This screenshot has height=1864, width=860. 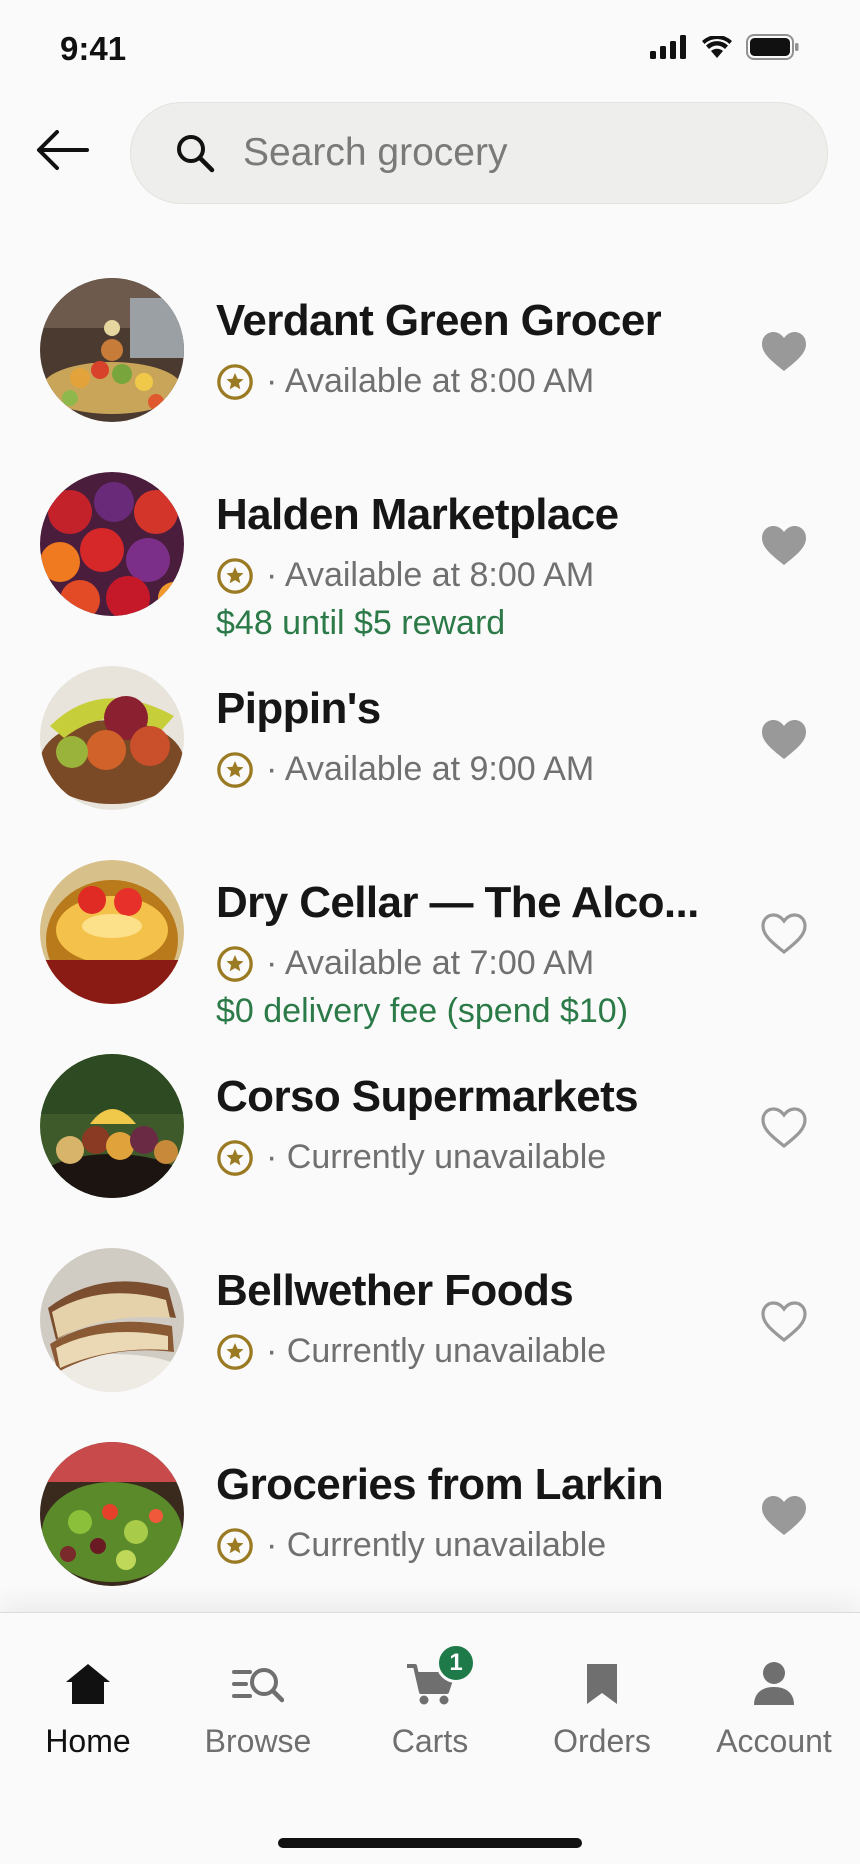 What do you see at coordinates (88, 1718) in the screenshot?
I see `nav-home: Home` at bounding box center [88, 1718].